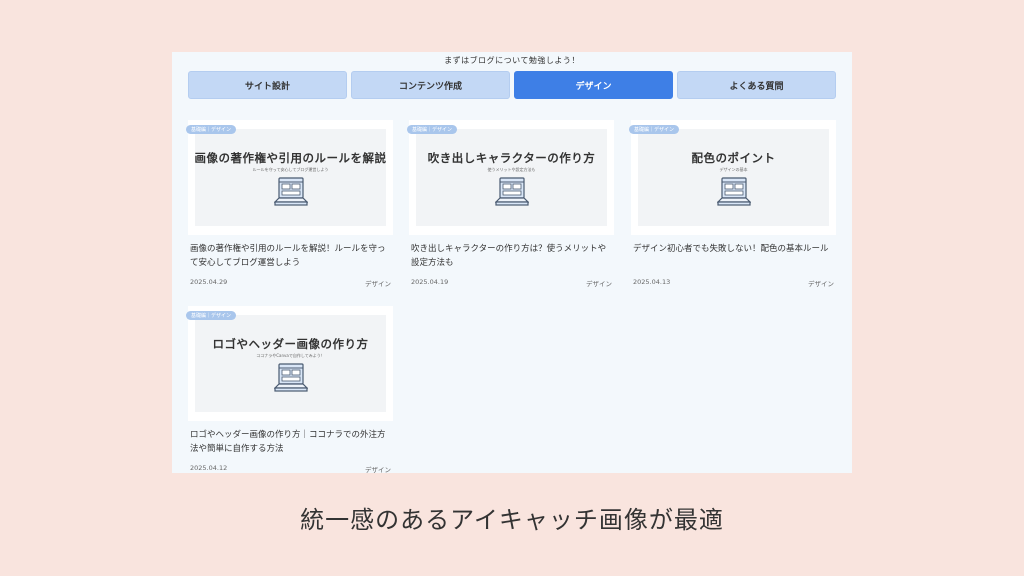 The height and width of the screenshot is (576, 1024). I want to click on thumbnail-title: 画像の著作権や引用のルールを解説, so click(290, 158).